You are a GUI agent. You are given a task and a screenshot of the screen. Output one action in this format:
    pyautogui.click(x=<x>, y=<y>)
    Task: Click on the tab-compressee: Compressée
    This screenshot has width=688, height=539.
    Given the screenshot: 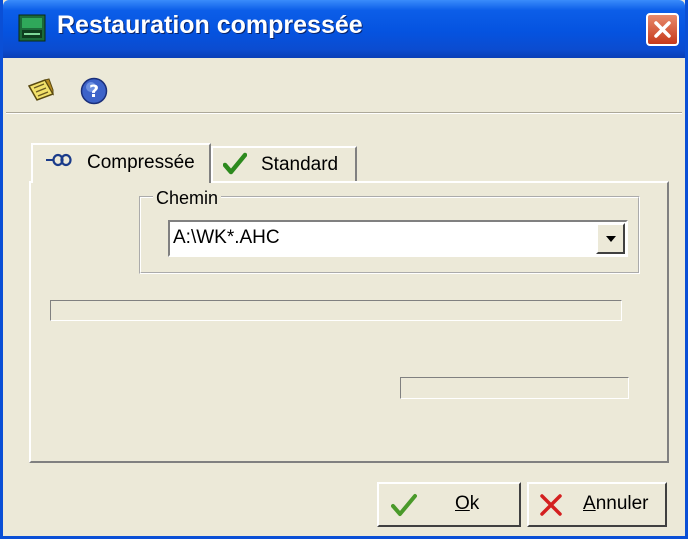 What is the action you would take?
    pyautogui.click(x=121, y=163)
    